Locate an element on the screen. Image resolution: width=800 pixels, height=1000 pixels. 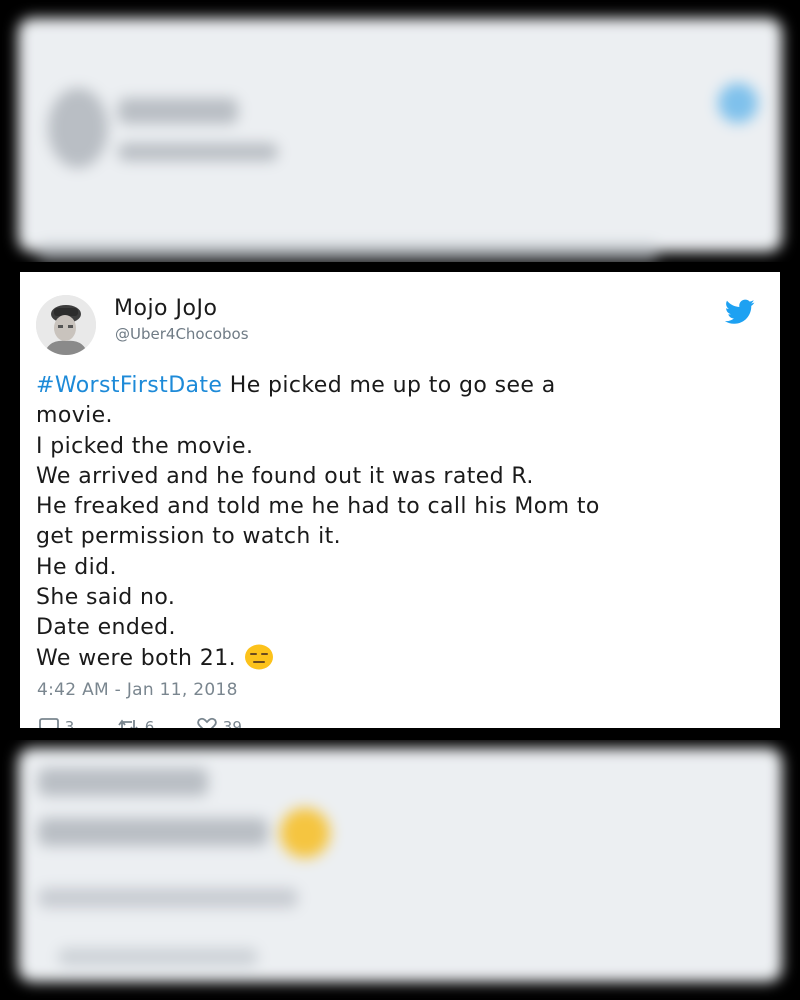
like-button: 39 is located at coordinates (219, 722).